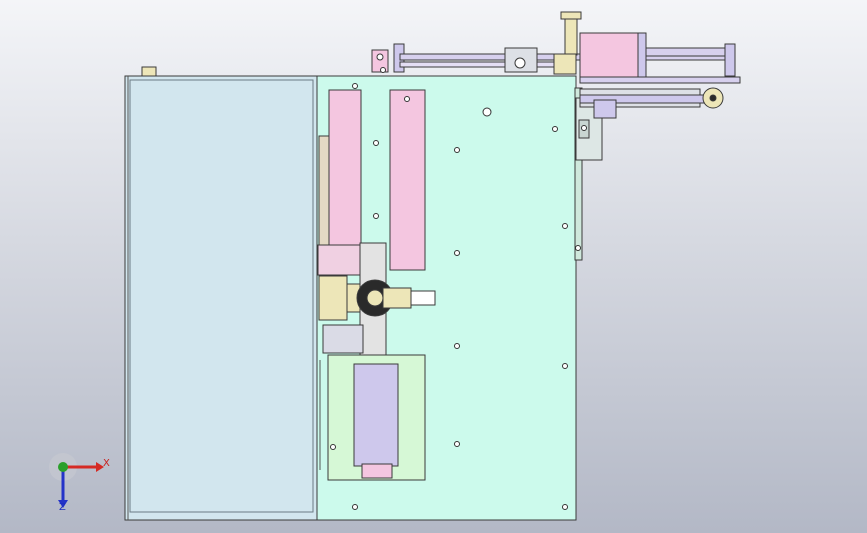 This screenshot has width=867, height=533. What do you see at coordinates (407, 180) in the screenshot?
I see `slide-right` at bounding box center [407, 180].